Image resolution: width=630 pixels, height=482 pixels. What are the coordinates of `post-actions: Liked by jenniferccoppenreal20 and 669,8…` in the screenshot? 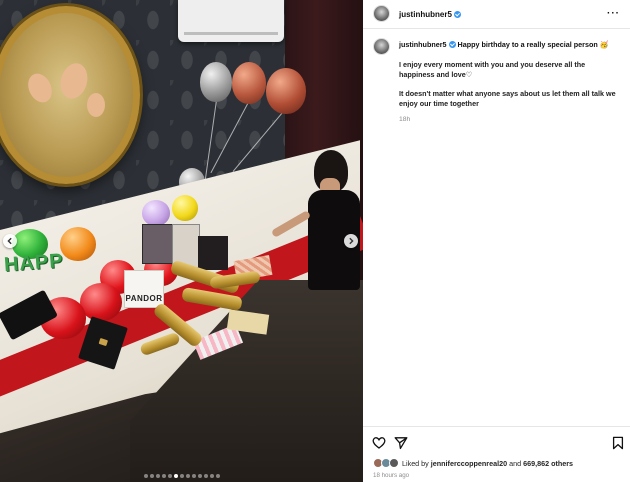 It's located at (496, 454).